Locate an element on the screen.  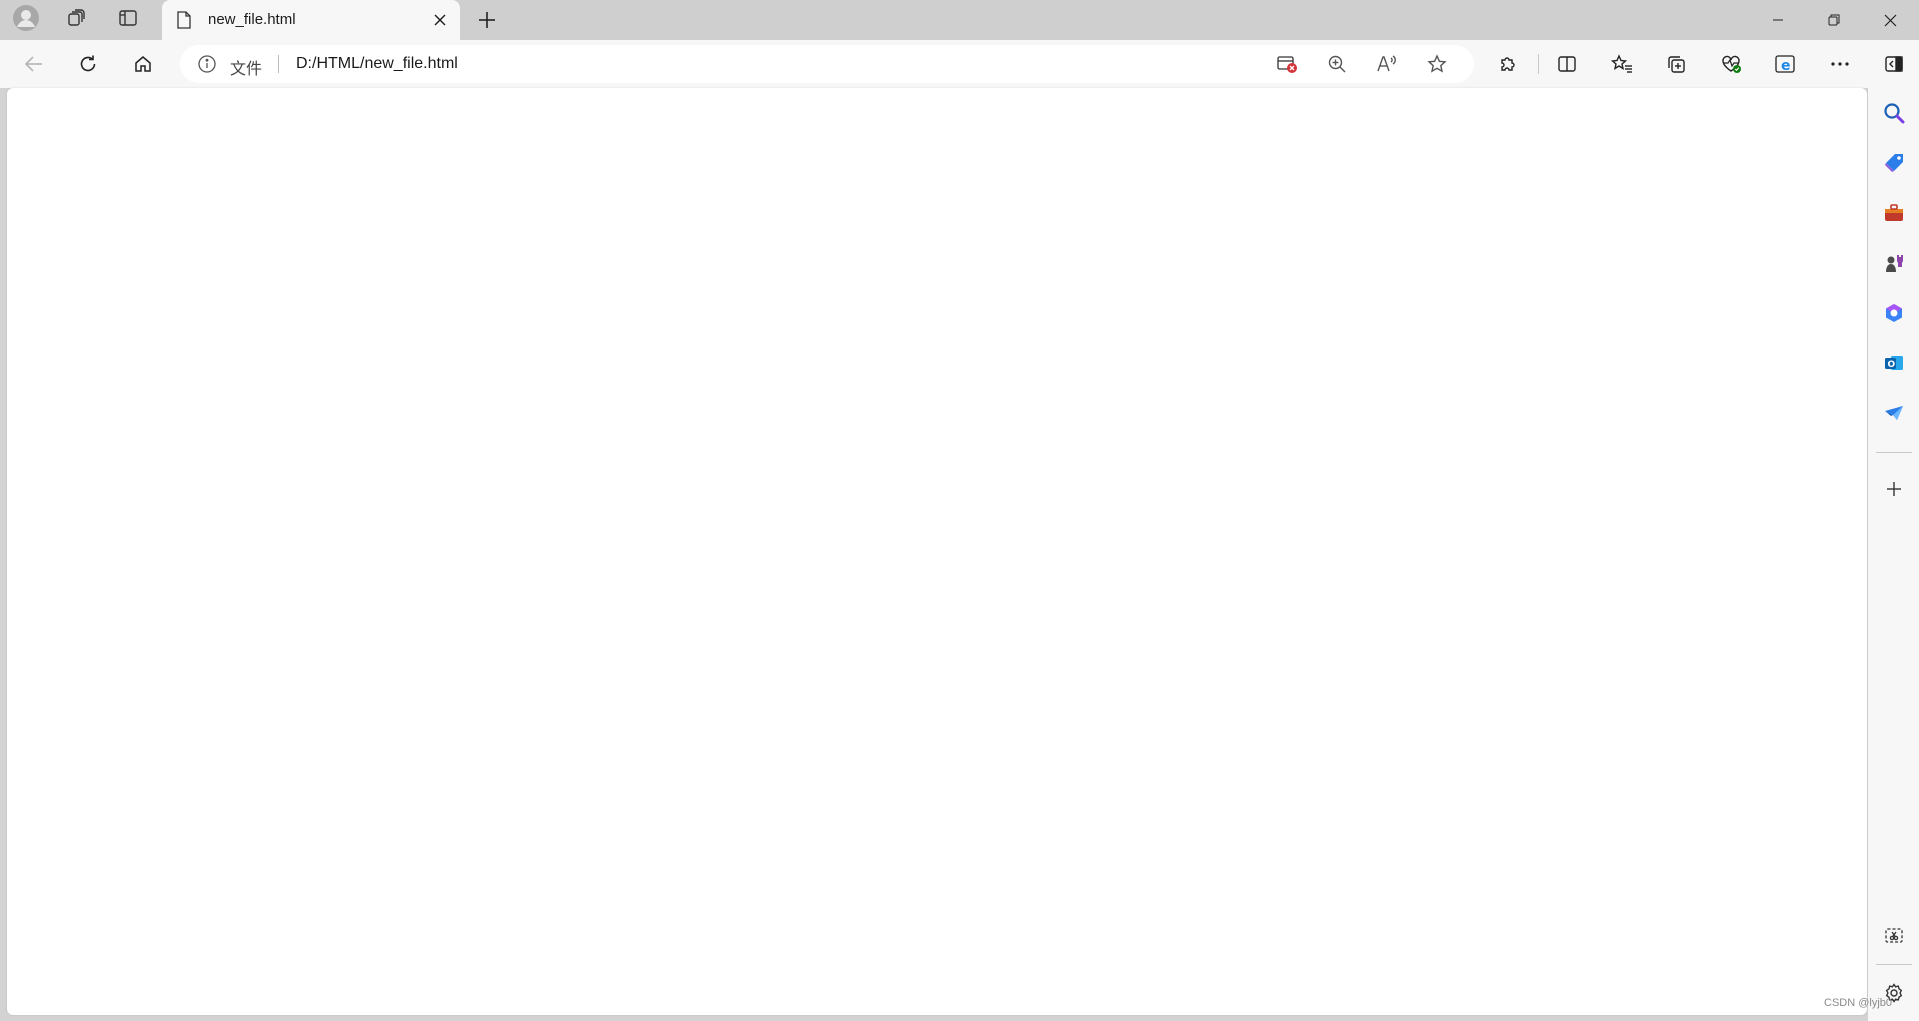
plus-icon is located at coordinates (487, 20).